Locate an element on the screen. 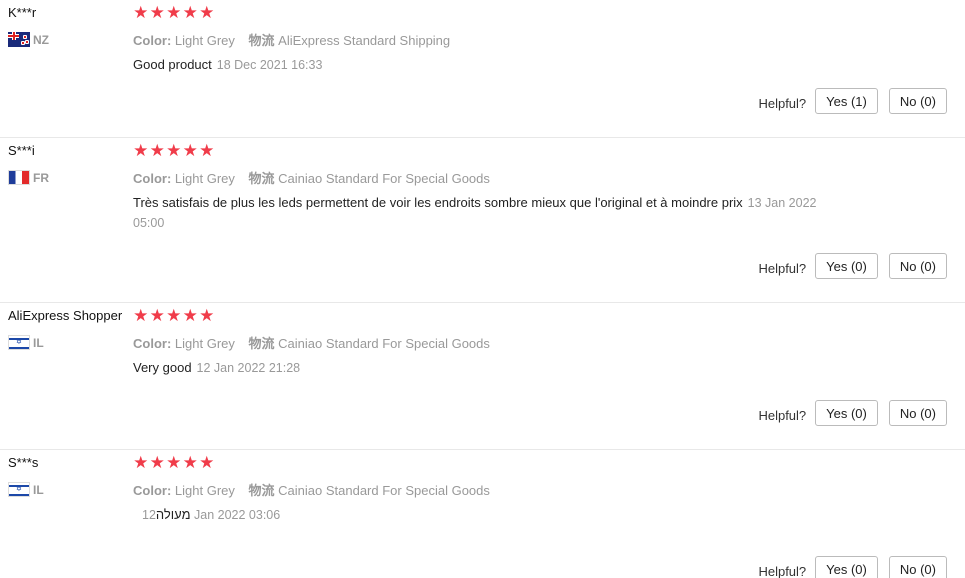  helpful-vote: Helpful? Yes (1) No (0) is located at coordinates (852, 101).